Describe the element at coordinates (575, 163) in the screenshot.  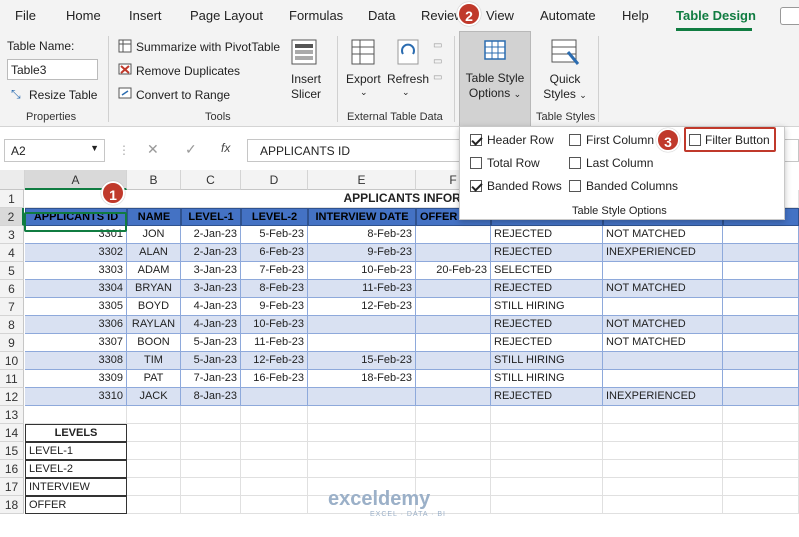
I see `last-column-checkbox` at that location.